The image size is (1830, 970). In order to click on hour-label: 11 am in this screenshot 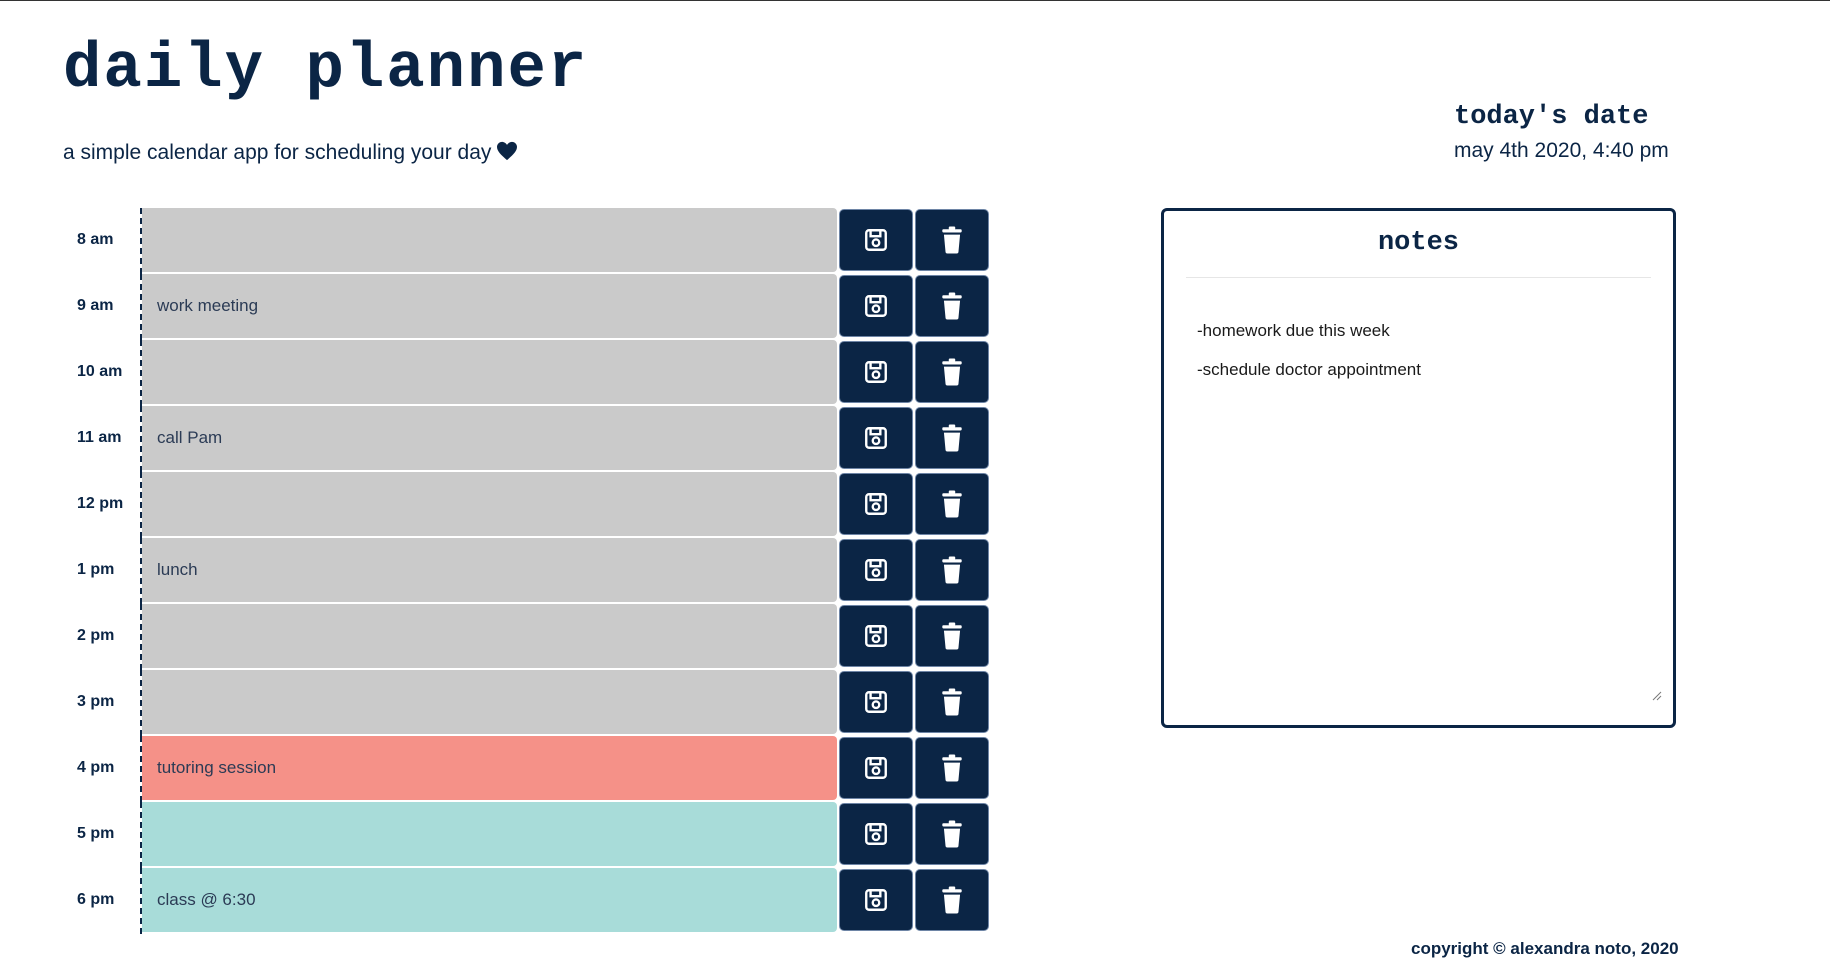, I will do `click(99, 437)`.